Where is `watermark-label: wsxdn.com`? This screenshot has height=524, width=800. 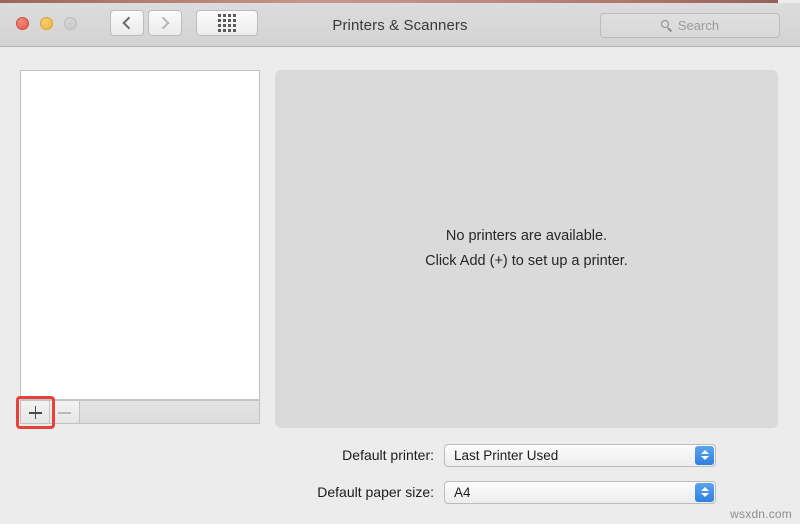
watermark-label: wsxdn.com is located at coordinates (761, 514).